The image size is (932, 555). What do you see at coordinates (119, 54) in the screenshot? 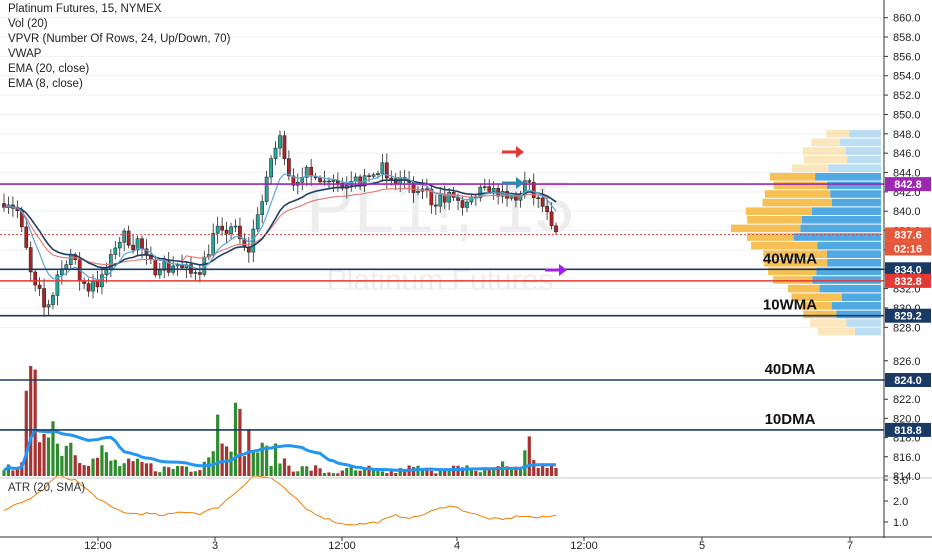
I see `legend-vwap: VWAP` at bounding box center [119, 54].